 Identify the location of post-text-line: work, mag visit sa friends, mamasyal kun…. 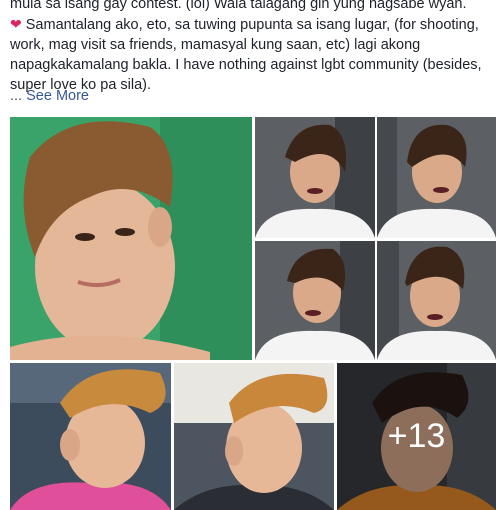
(215, 45).